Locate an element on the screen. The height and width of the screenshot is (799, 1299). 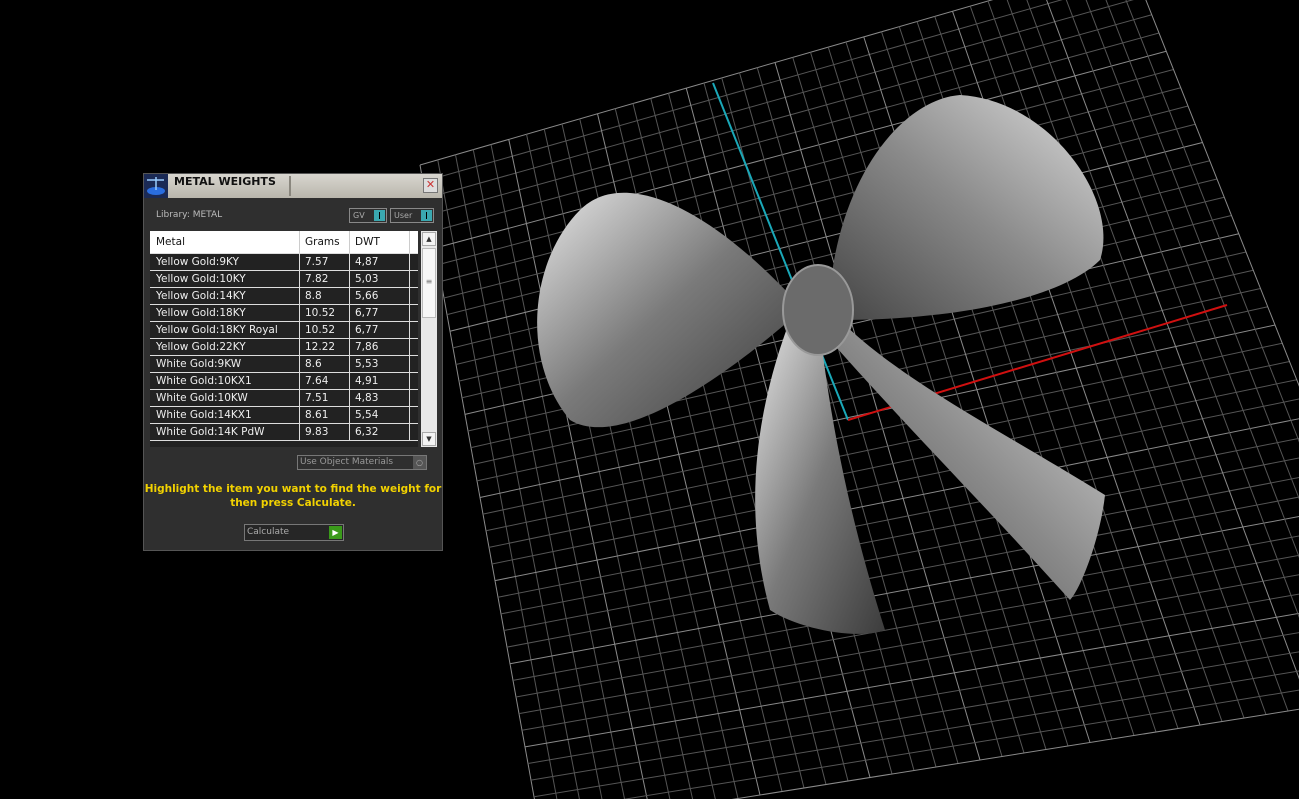
table-row: White Gold:10KW 7.51 4,83 is located at coordinates (284, 398).